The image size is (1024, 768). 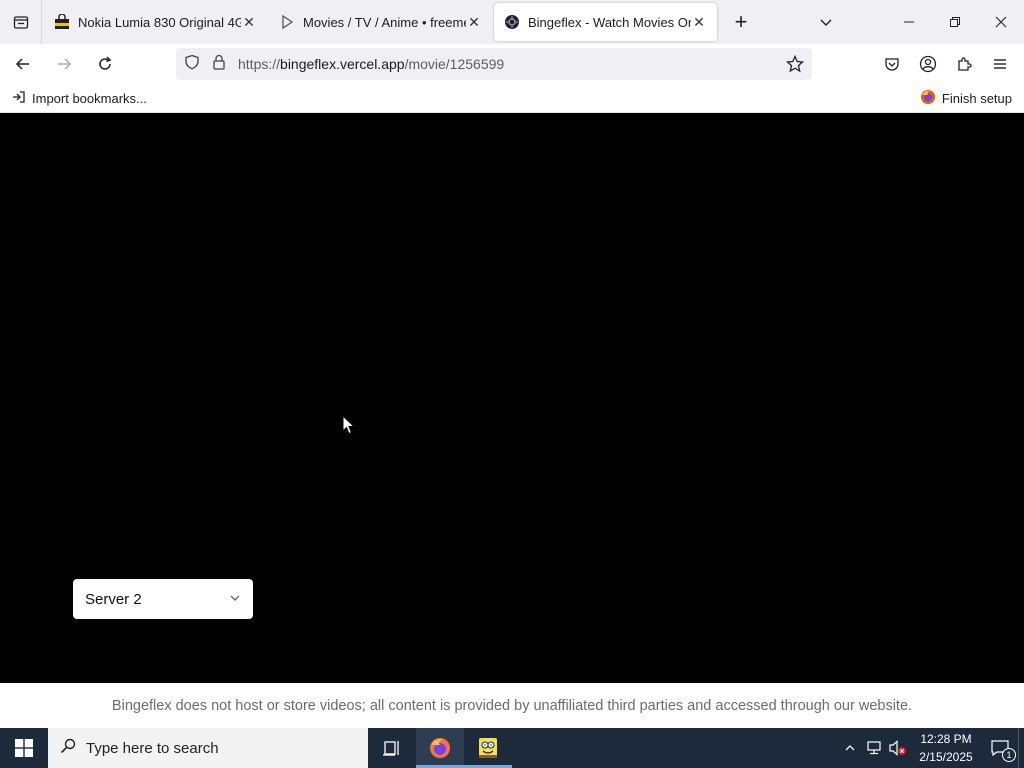 What do you see at coordinates (19, 98) in the screenshot?
I see `import-icon` at bounding box center [19, 98].